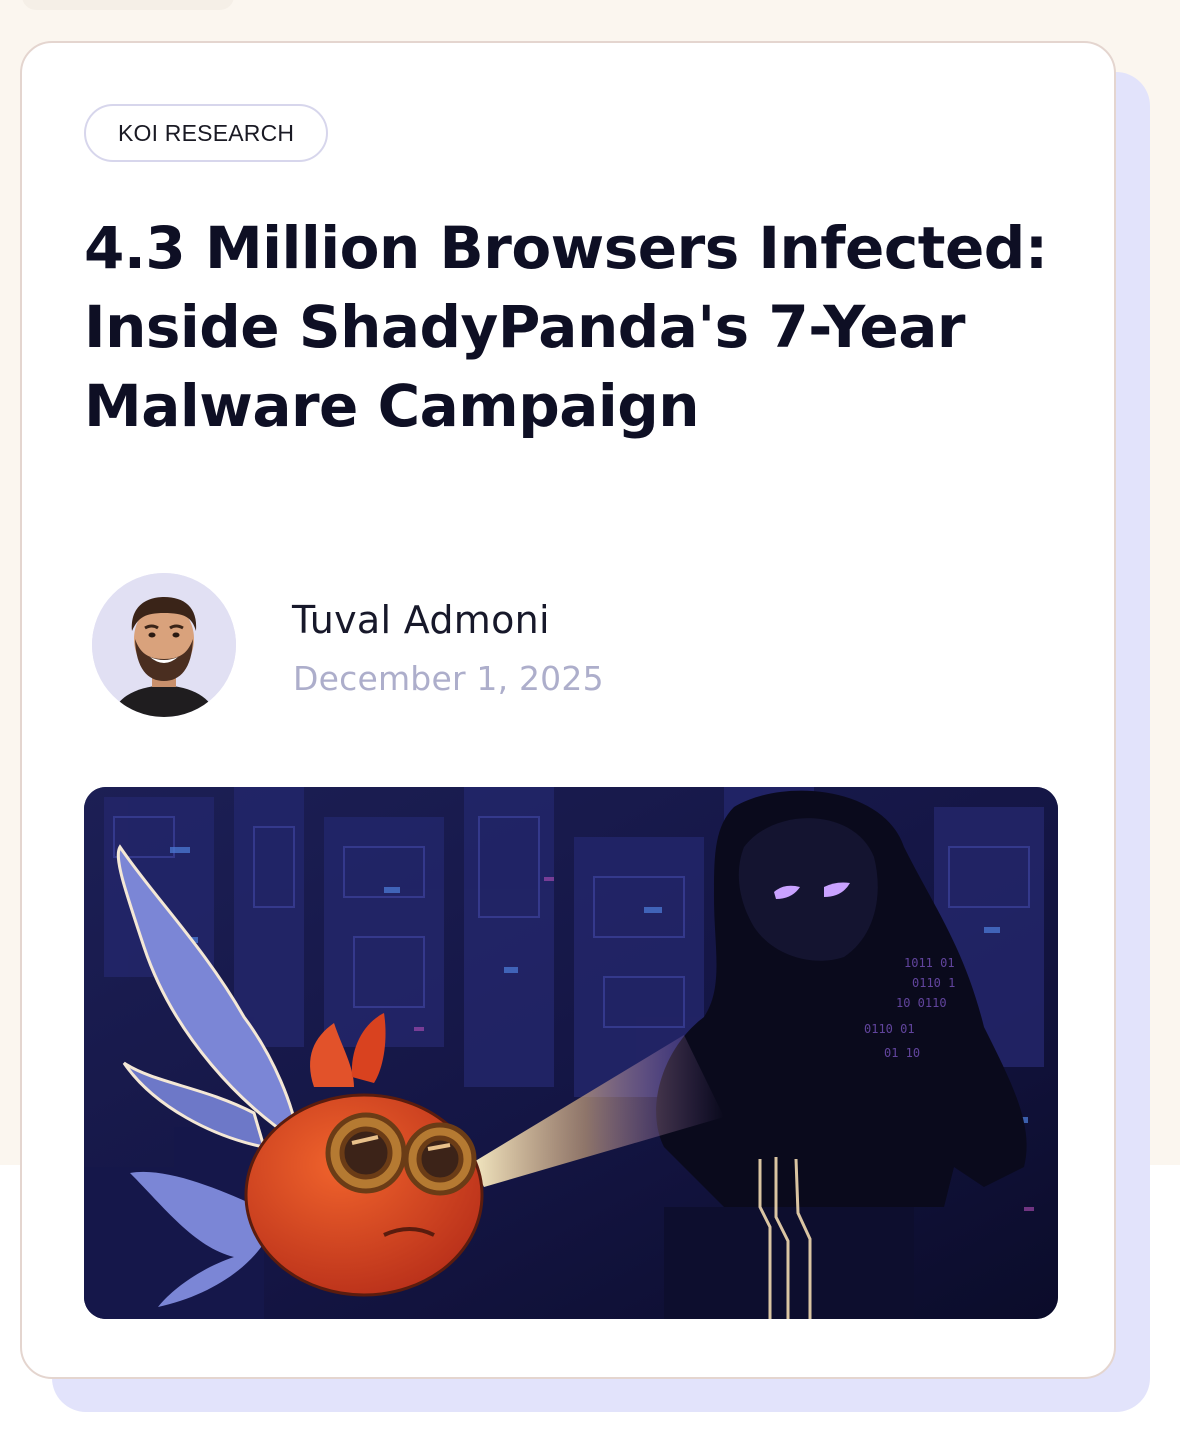 Image resolution: width=1180 pixels, height=1449 pixels. Describe the element at coordinates (921, 1003) in the screenshot. I see `svg-text: 10 0110` at that location.